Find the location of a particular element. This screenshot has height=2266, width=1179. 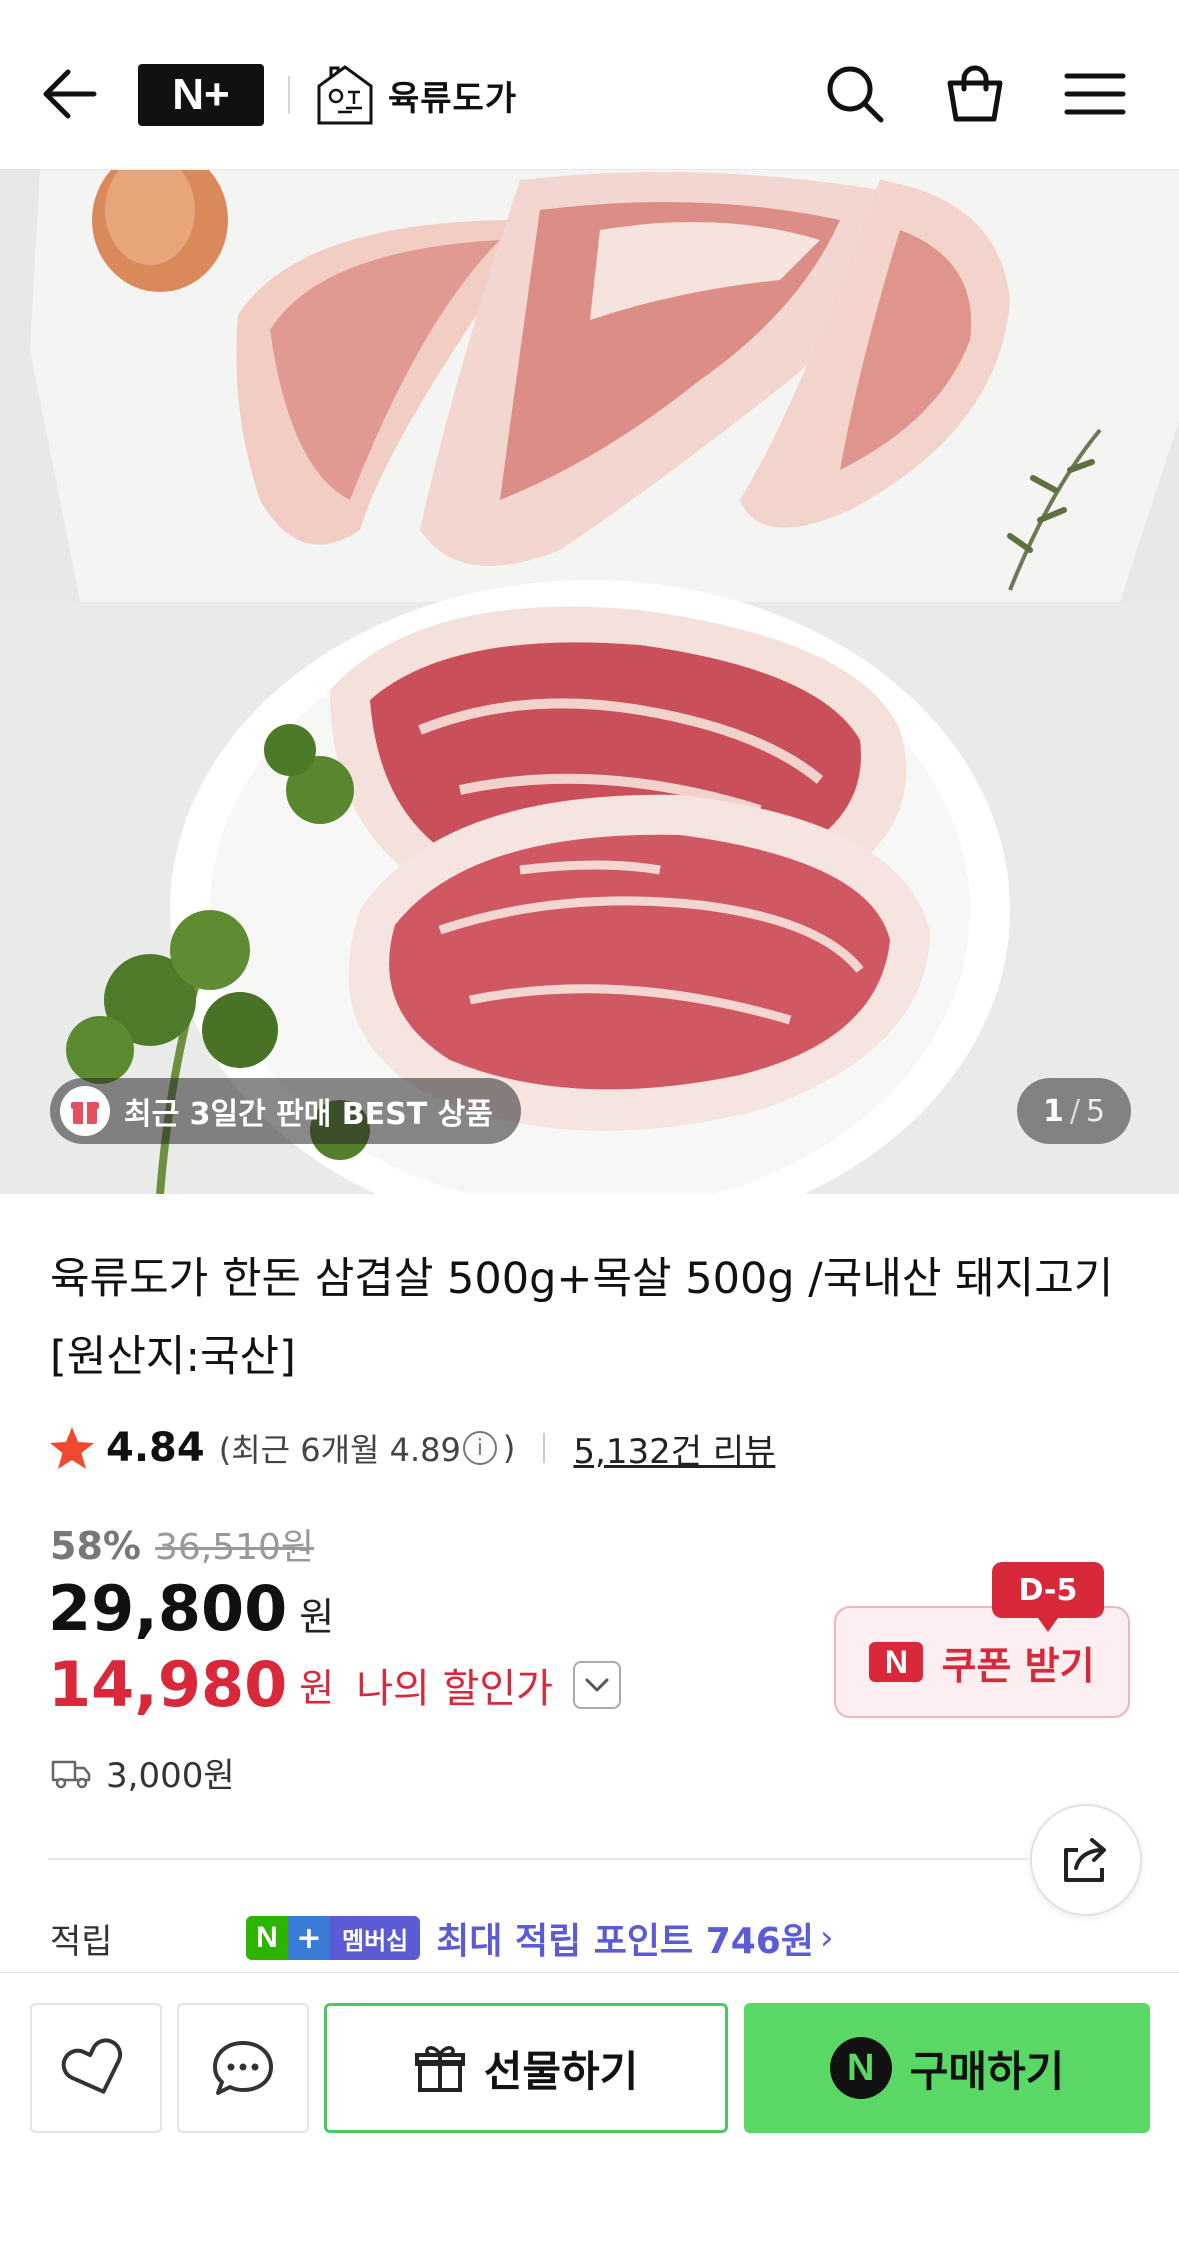

shipping-fee: 3,000원 is located at coordinates (170, 1776).